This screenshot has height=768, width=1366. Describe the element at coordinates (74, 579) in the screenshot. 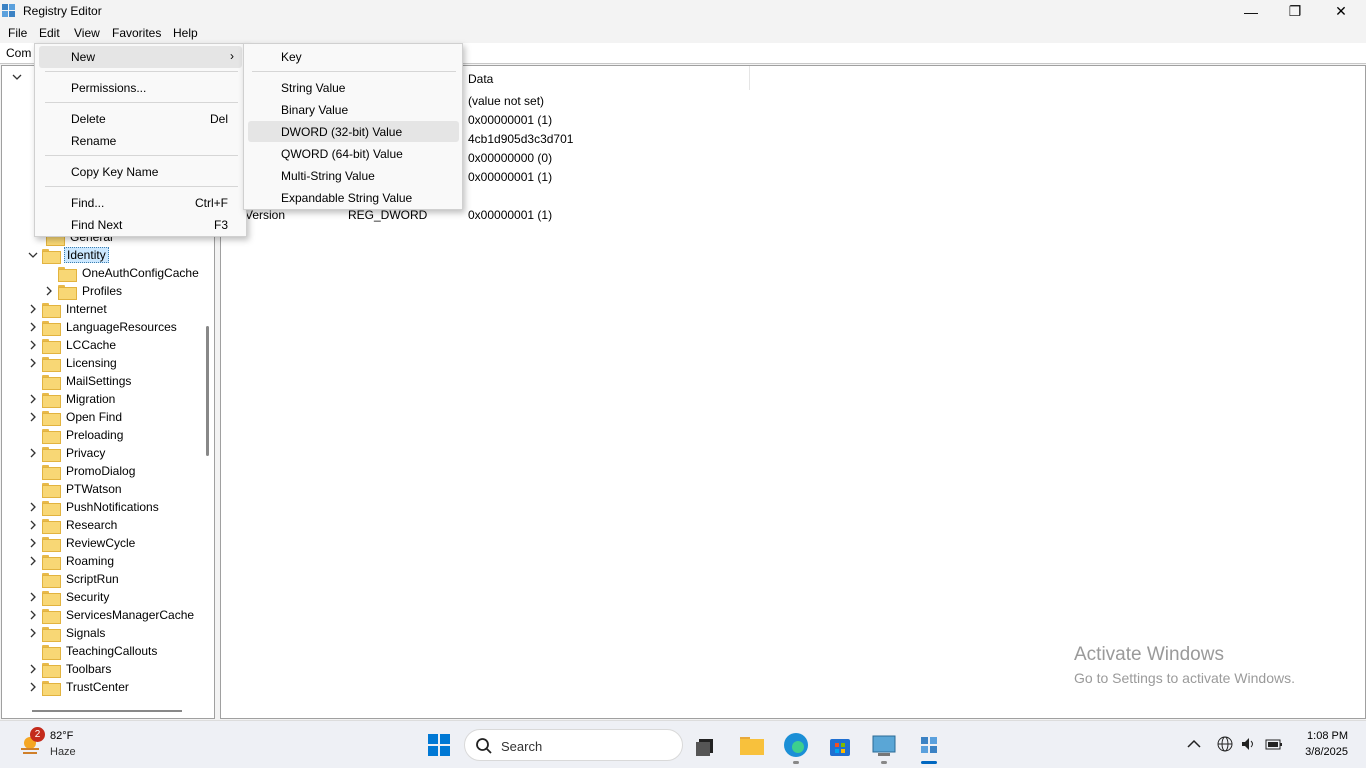

I see `tree-item: ScriptRun` at that location.